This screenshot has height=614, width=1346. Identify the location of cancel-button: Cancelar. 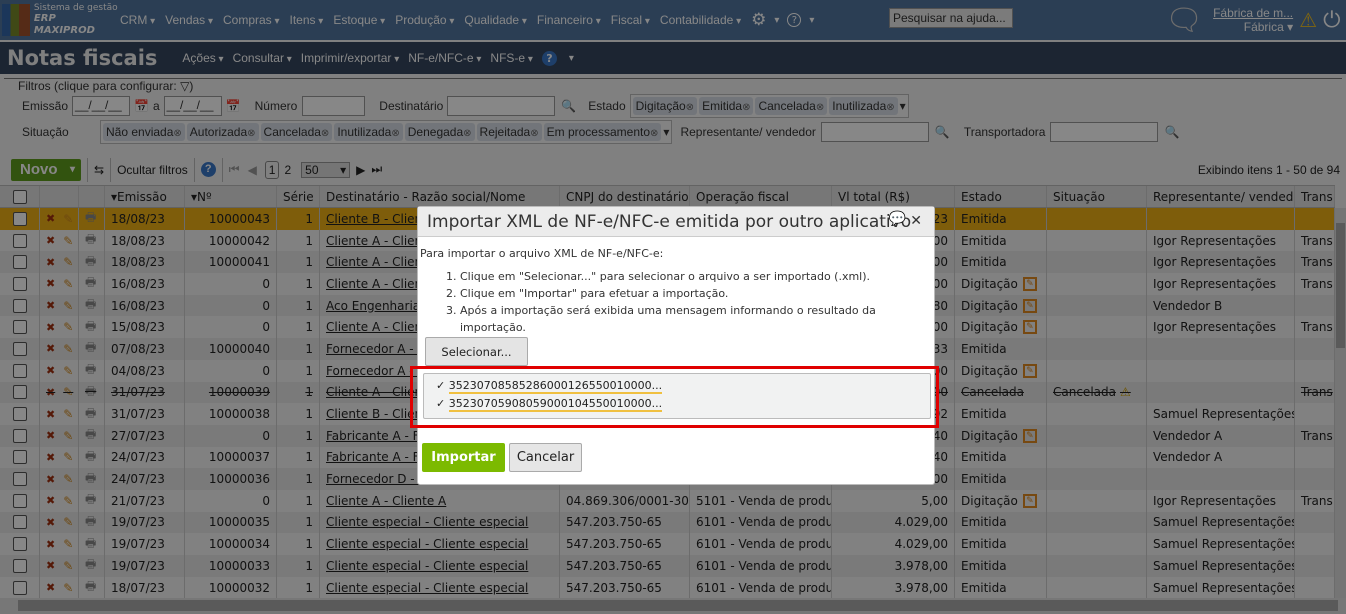
(545, 457).